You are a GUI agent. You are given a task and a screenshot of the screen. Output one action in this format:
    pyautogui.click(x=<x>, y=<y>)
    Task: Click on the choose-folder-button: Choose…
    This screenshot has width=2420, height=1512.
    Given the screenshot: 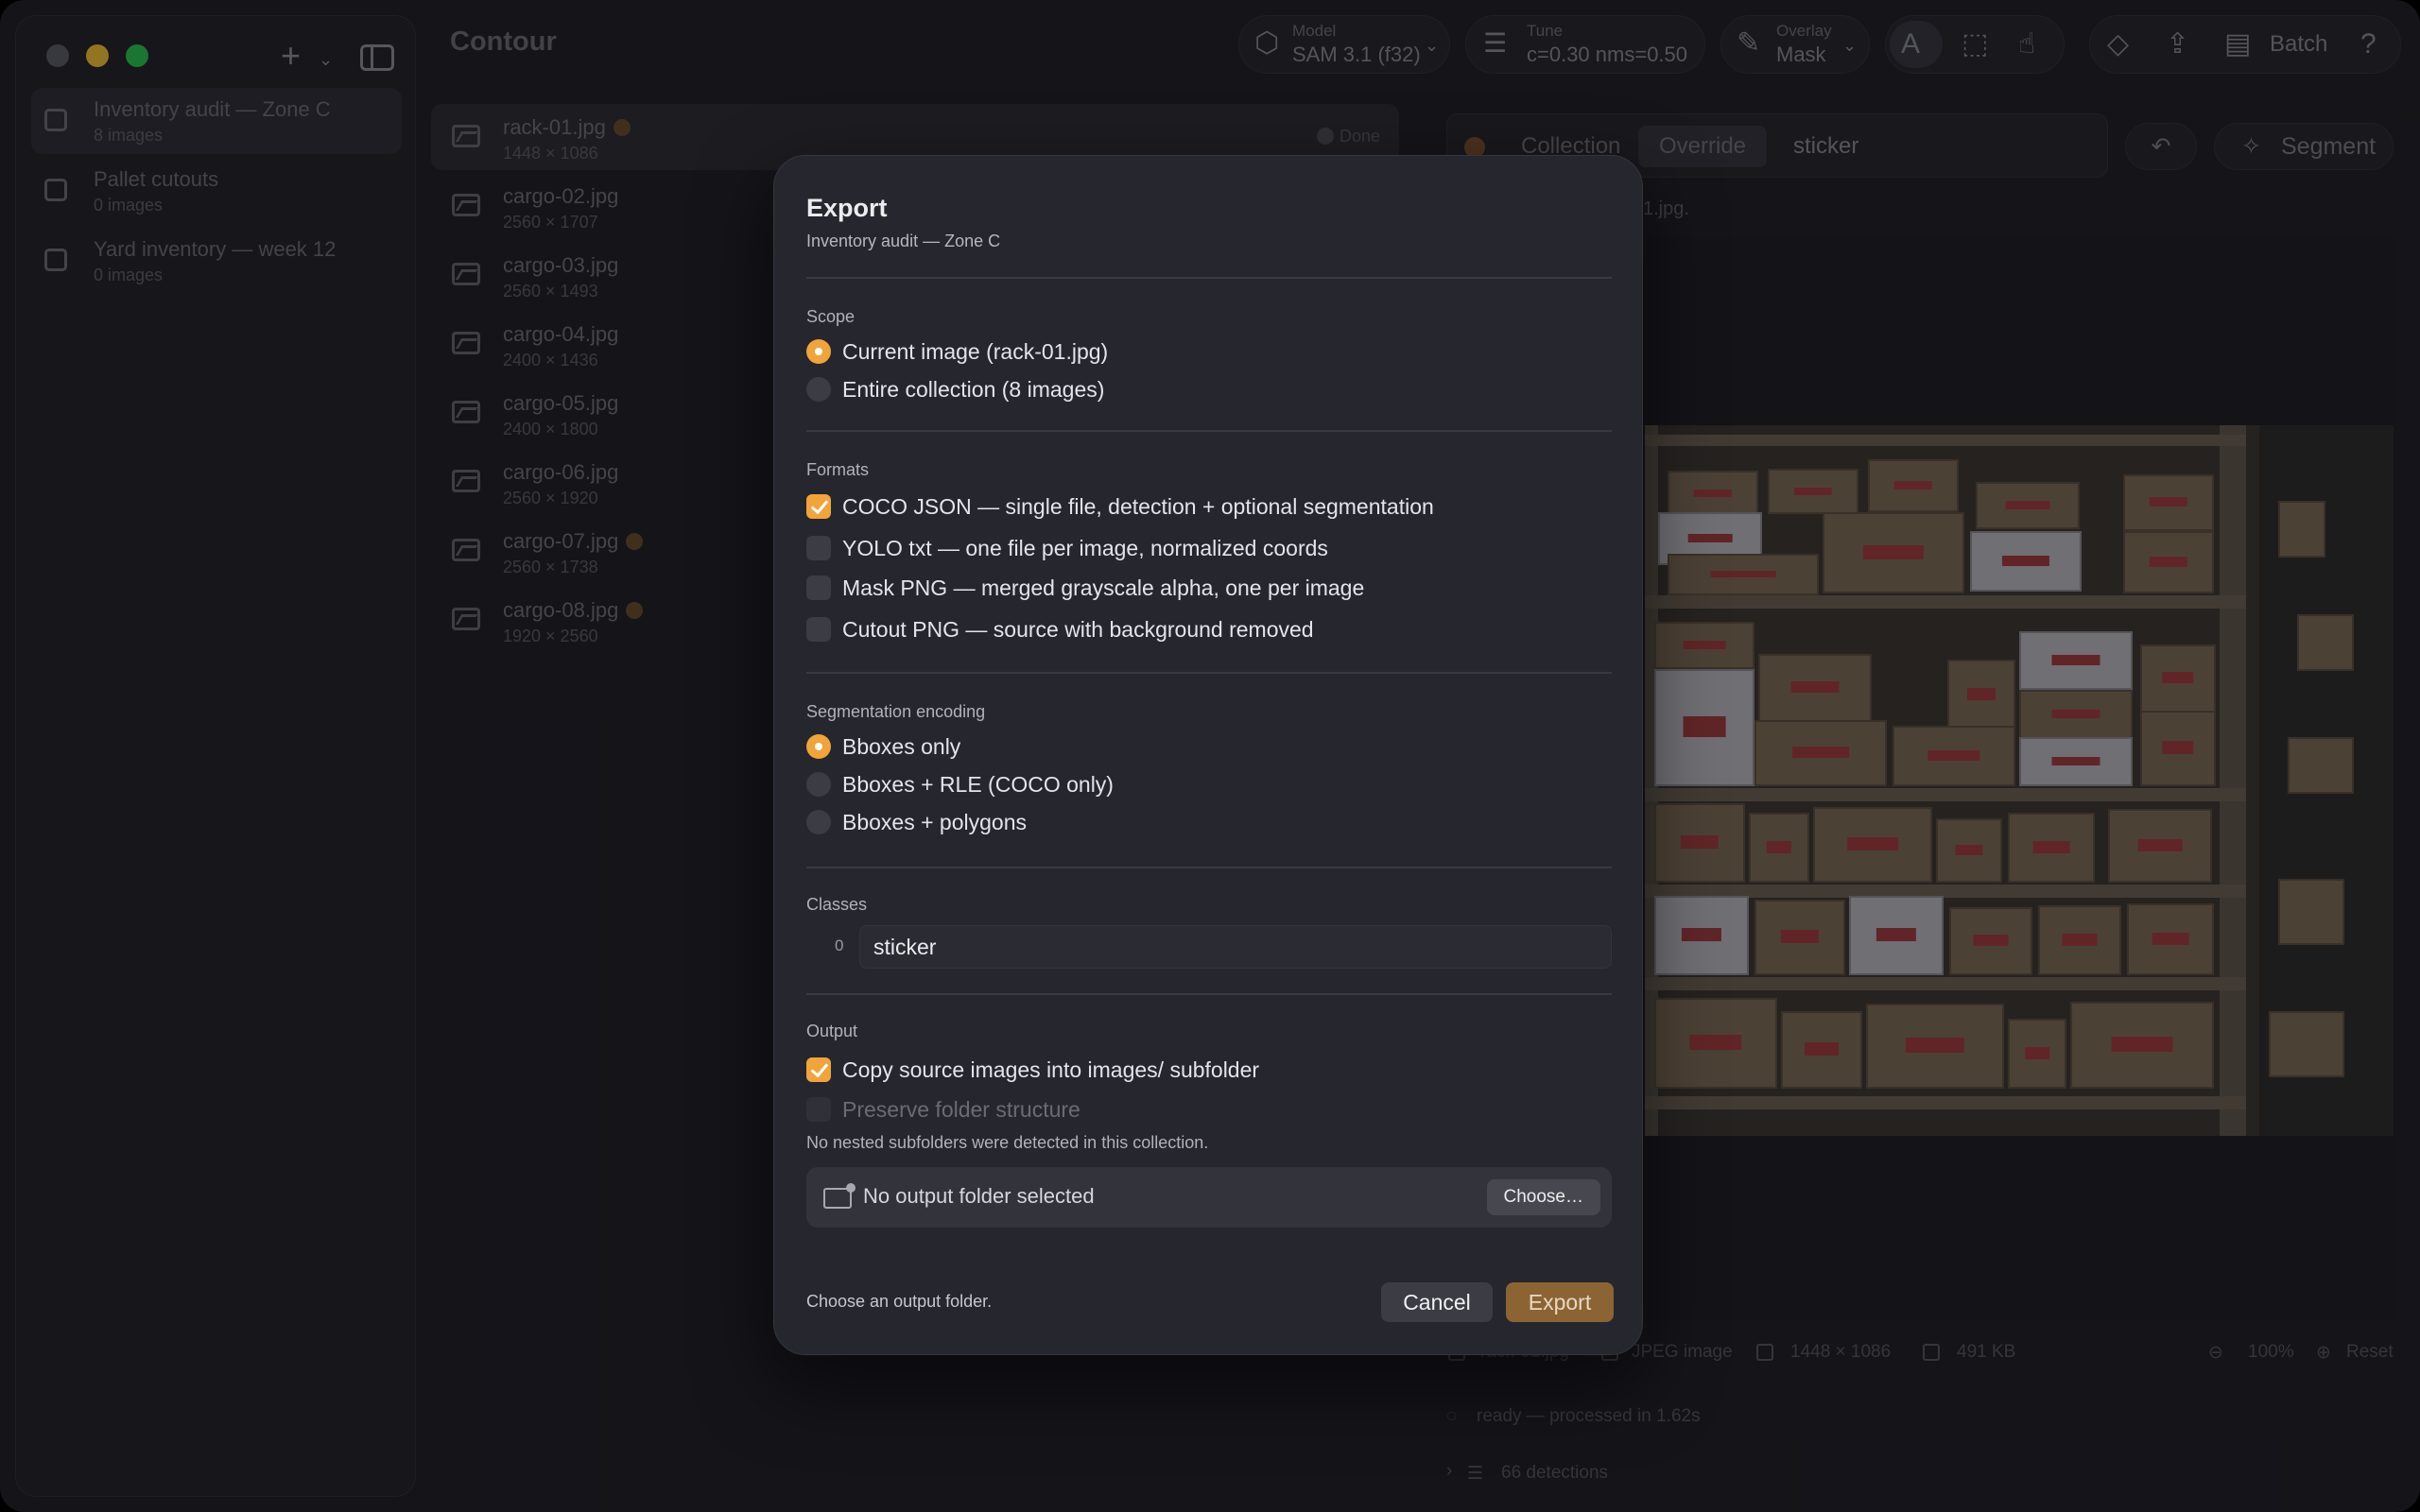 What is the action you would take?
    pyautogui.click(x=1543, y=1197)
    